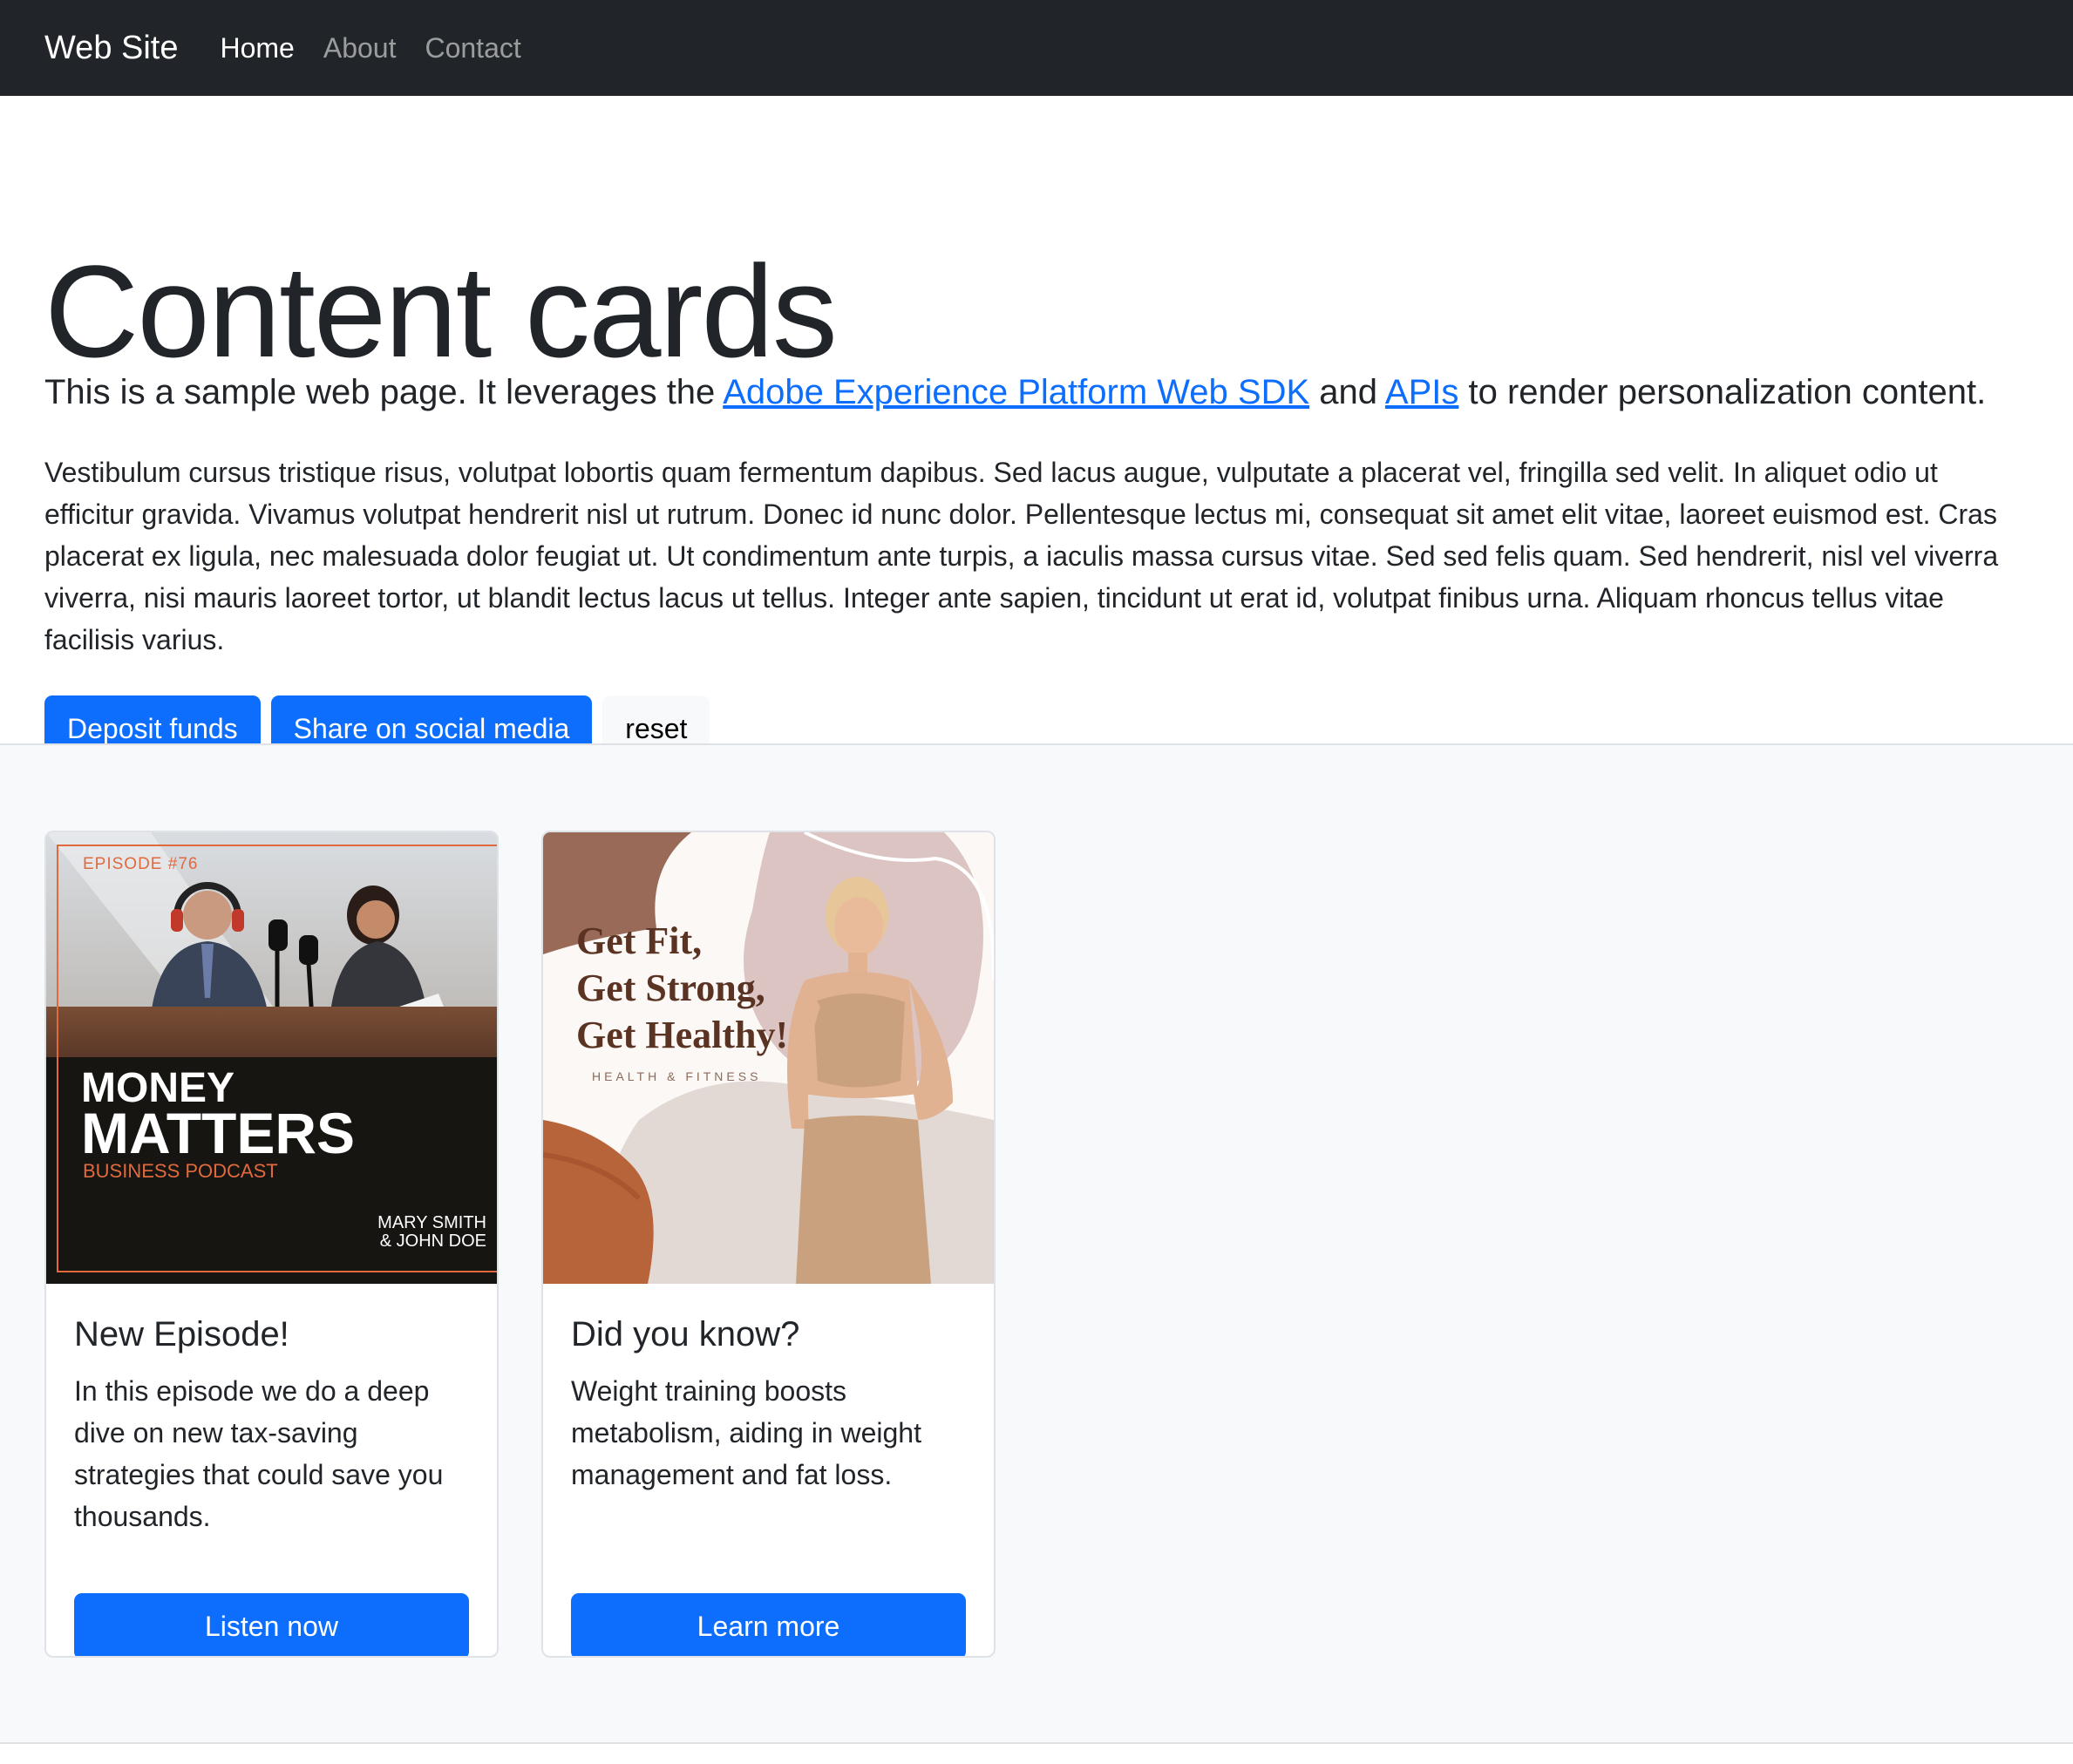 The width and height of the screenshot is (2073, 1764). I want to click on fitness-headline-line2: Get Strong,, so click(670, 988).